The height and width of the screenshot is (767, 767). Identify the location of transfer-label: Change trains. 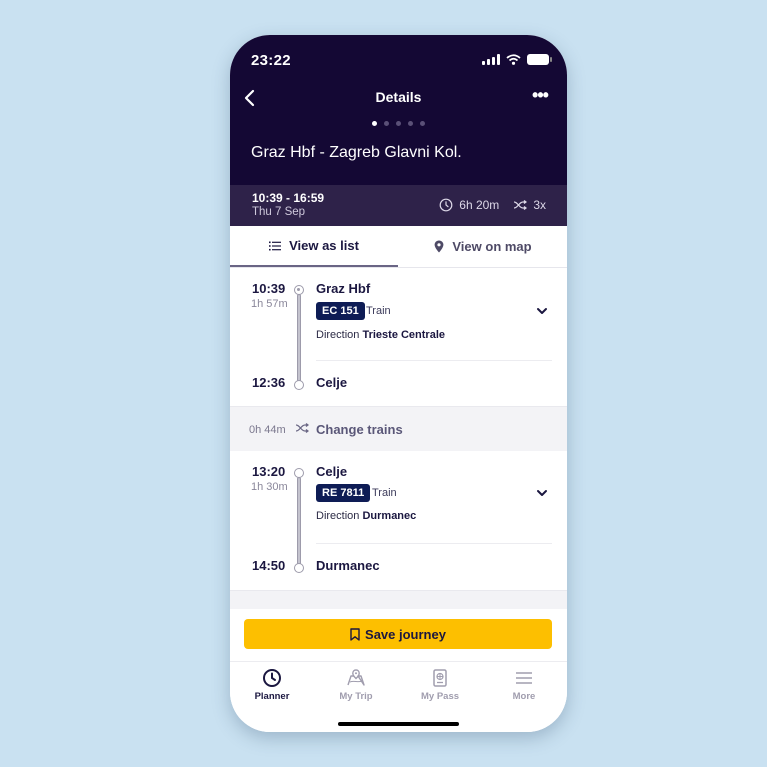
(359, 429).